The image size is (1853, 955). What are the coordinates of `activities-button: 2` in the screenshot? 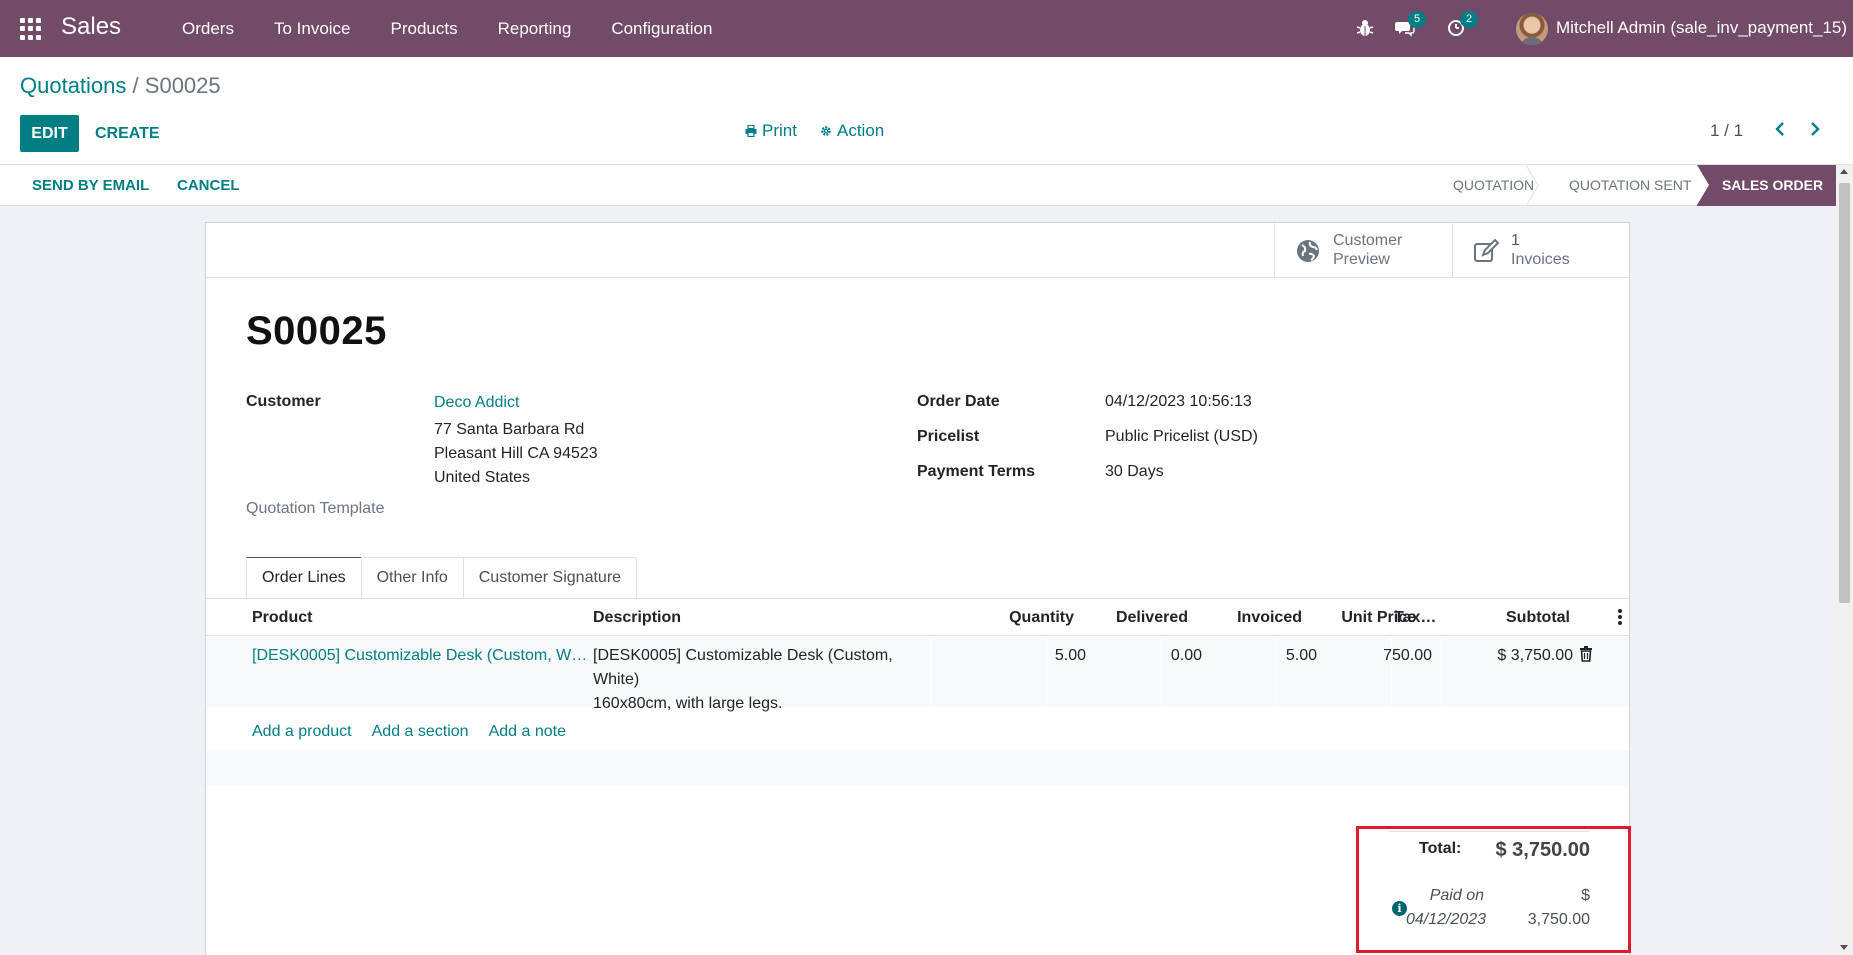 It's located at (1462, 25).